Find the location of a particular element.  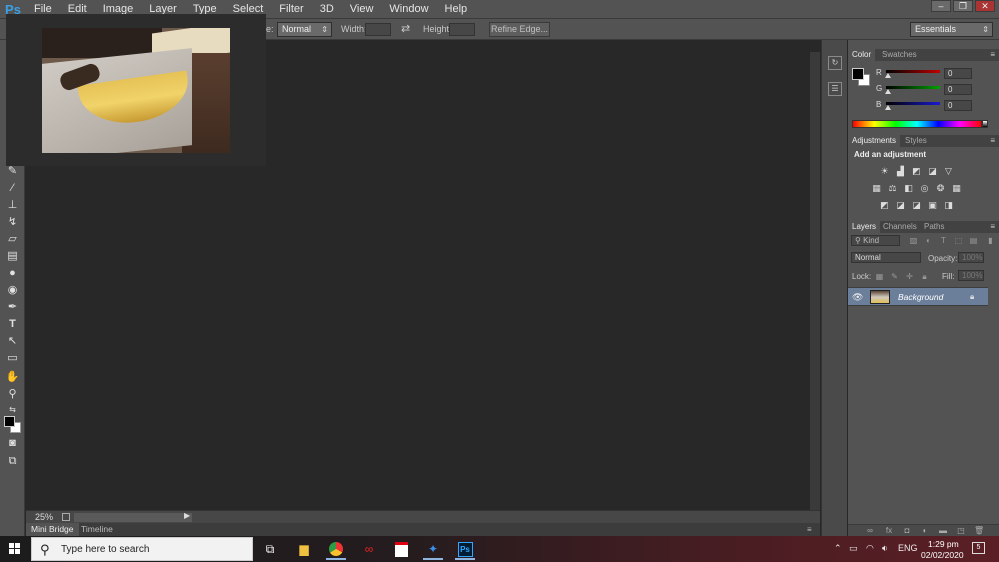

exposure-icon: ◪ is located at coordinates (932, 171).